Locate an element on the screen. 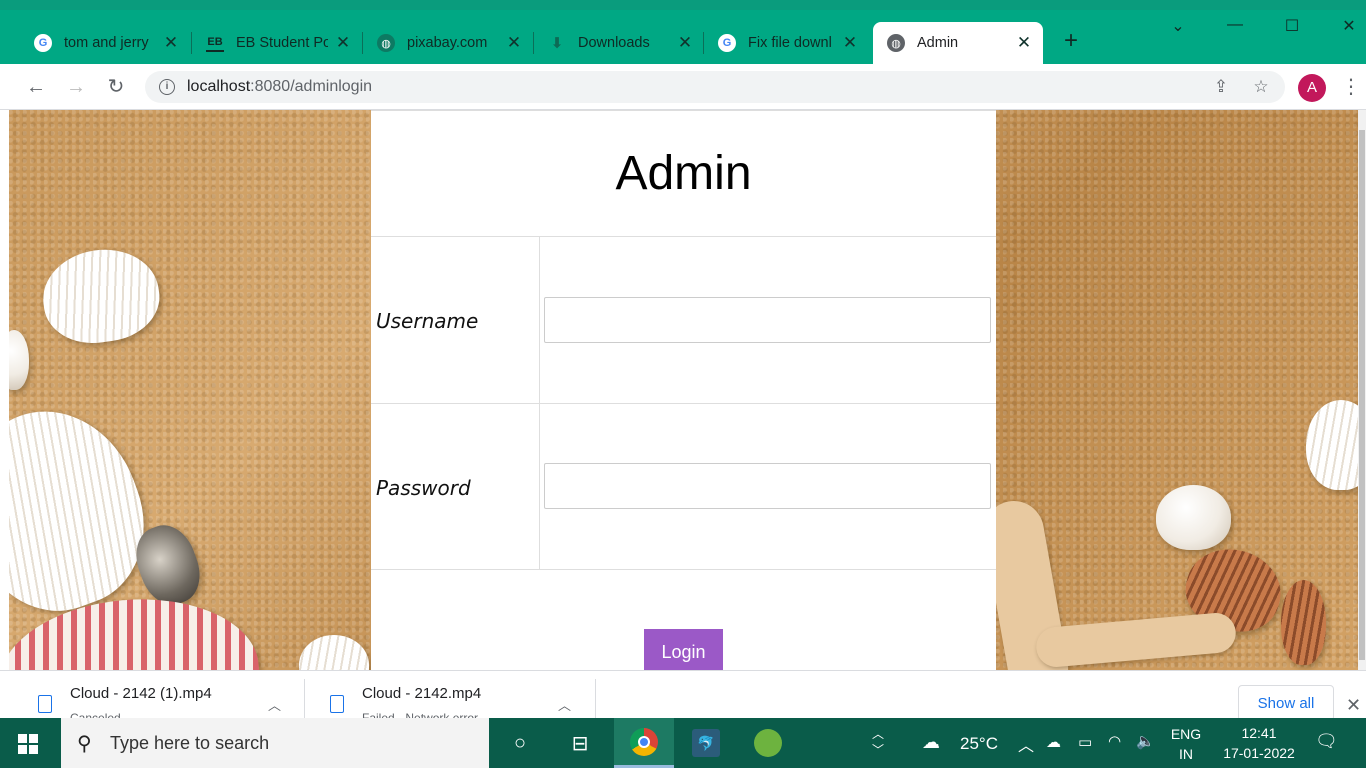 This screenshot has height=768, width=1366. new-tab-button: + is located at coordinates (1071, 42).